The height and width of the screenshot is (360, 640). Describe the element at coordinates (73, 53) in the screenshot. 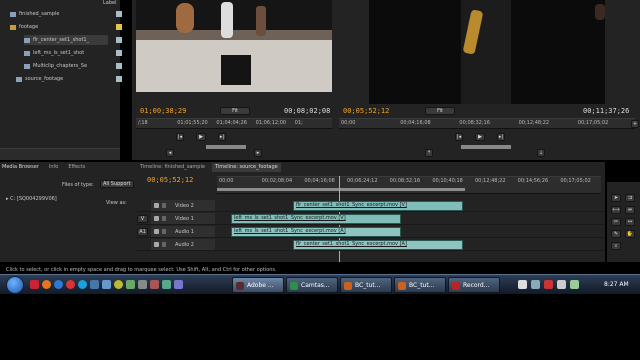

I see `bin-item: left_ms_ls_set1_shot` at that location.